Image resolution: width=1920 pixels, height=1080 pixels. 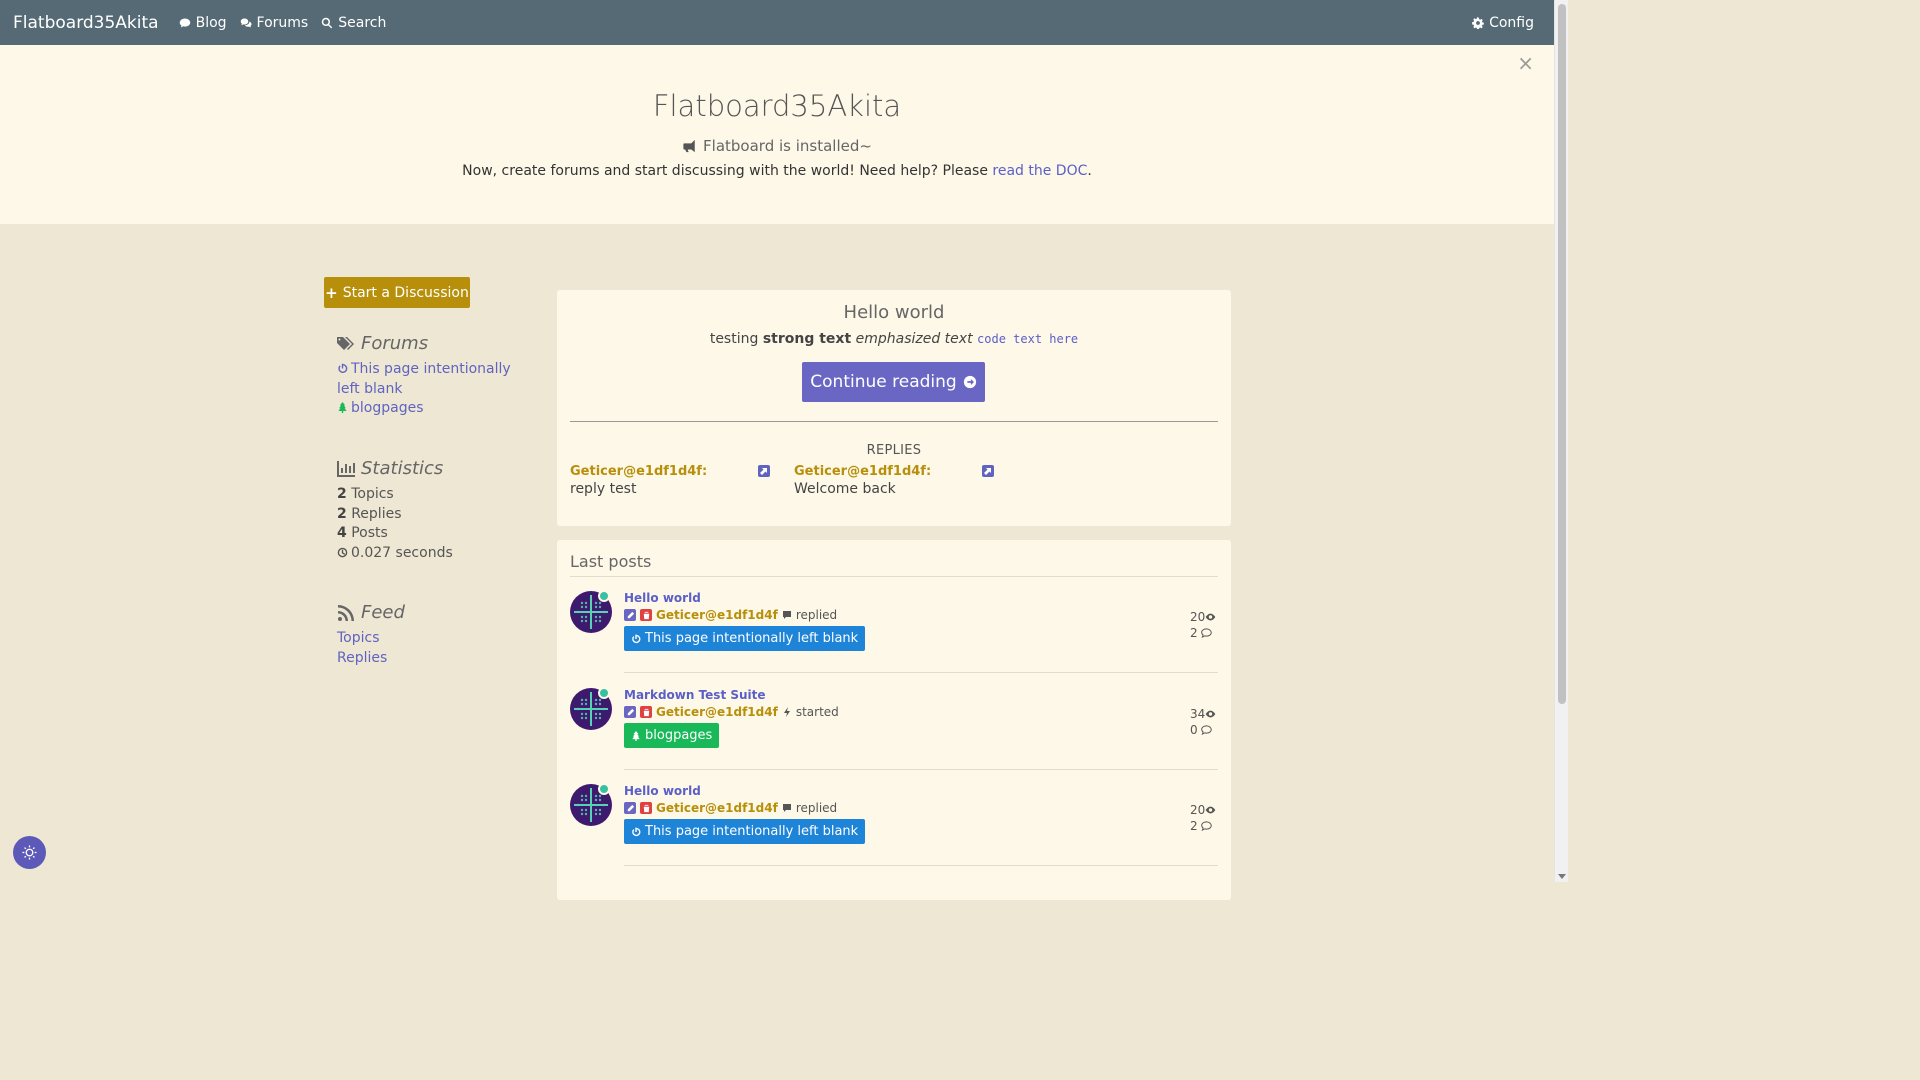 What do you see at coordinates (437, 343) in the screenshot?
I see `forums-heading: Forums` at bounding box center [437, 343].